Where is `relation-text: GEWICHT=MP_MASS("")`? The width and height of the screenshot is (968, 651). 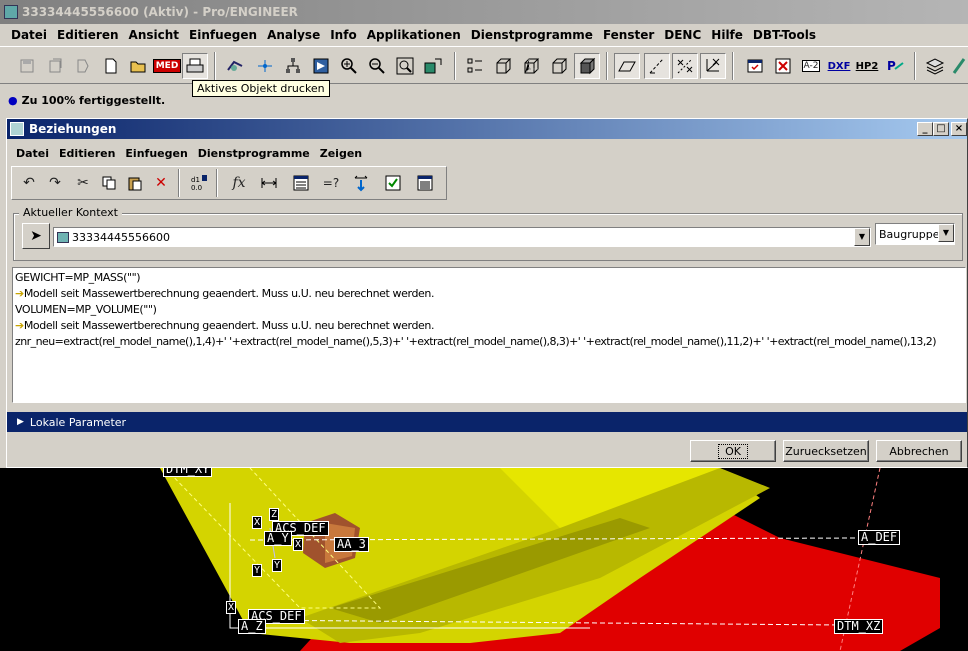
relation-text: GEWICHT=MP_MASS("") is located at coordinates (78, 277).